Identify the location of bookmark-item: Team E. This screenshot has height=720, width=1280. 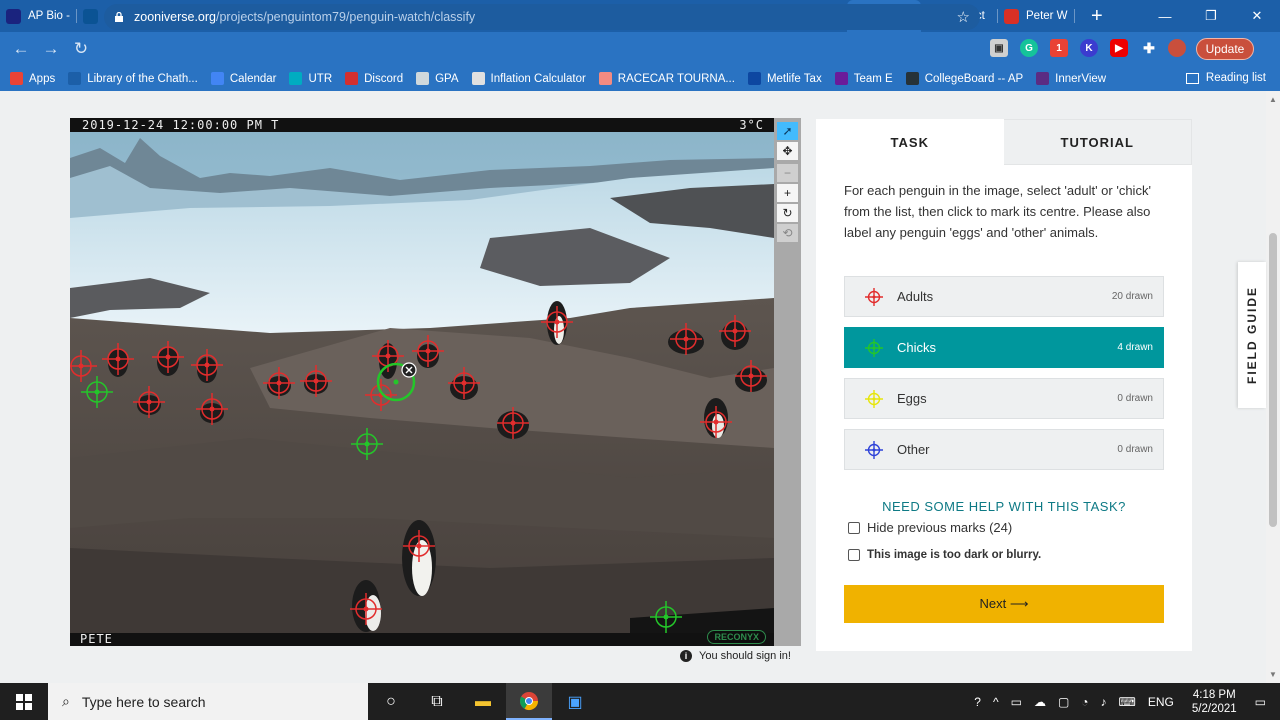
(863, 78).